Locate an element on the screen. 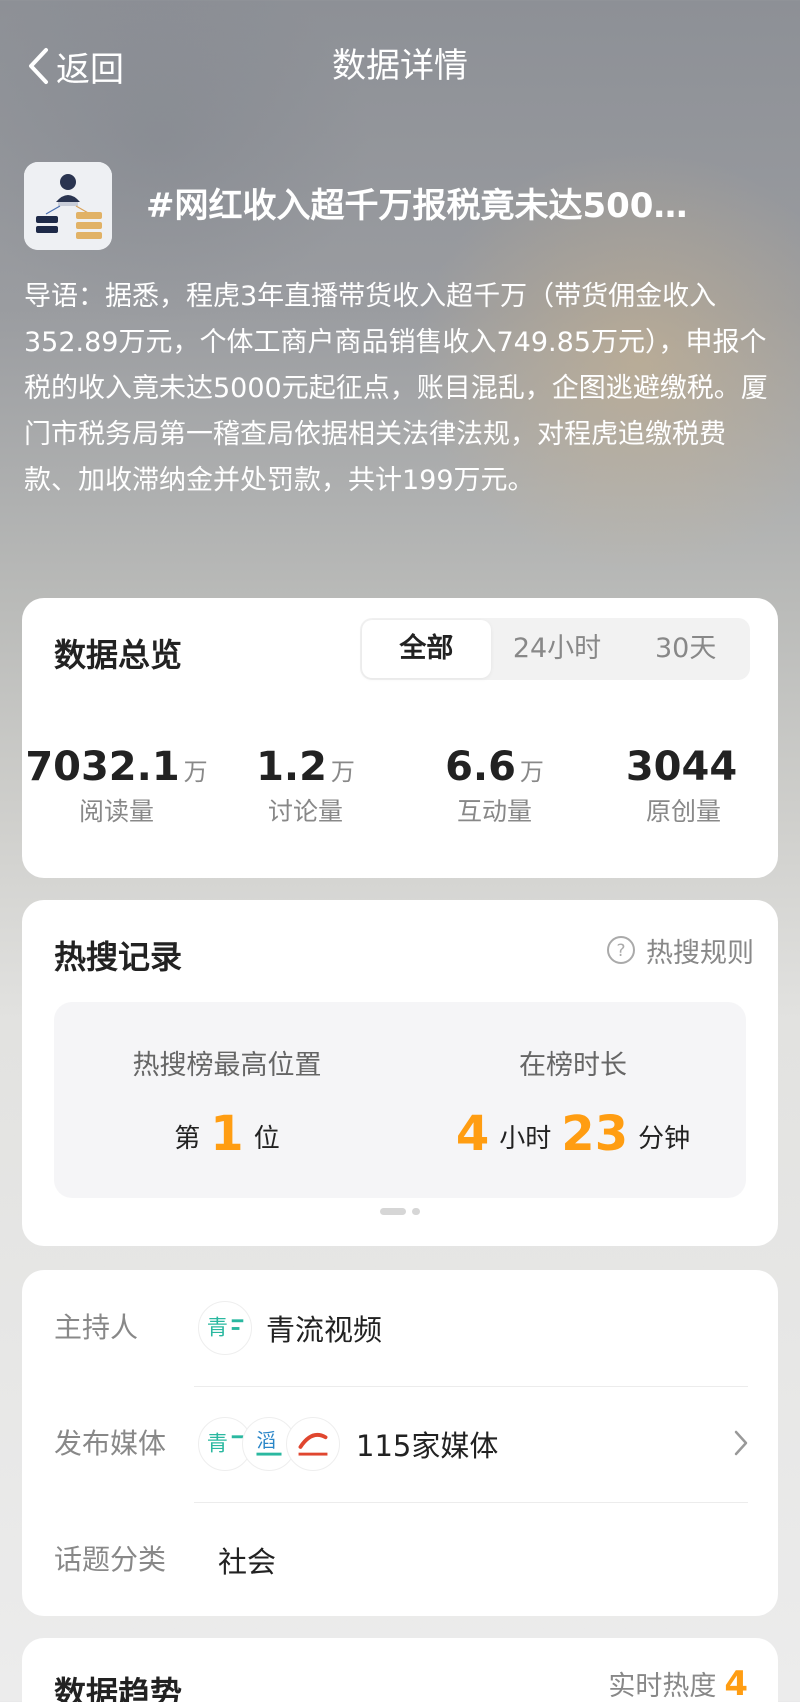  rank-prefix: 第 is located at coordinates (187, 1139).